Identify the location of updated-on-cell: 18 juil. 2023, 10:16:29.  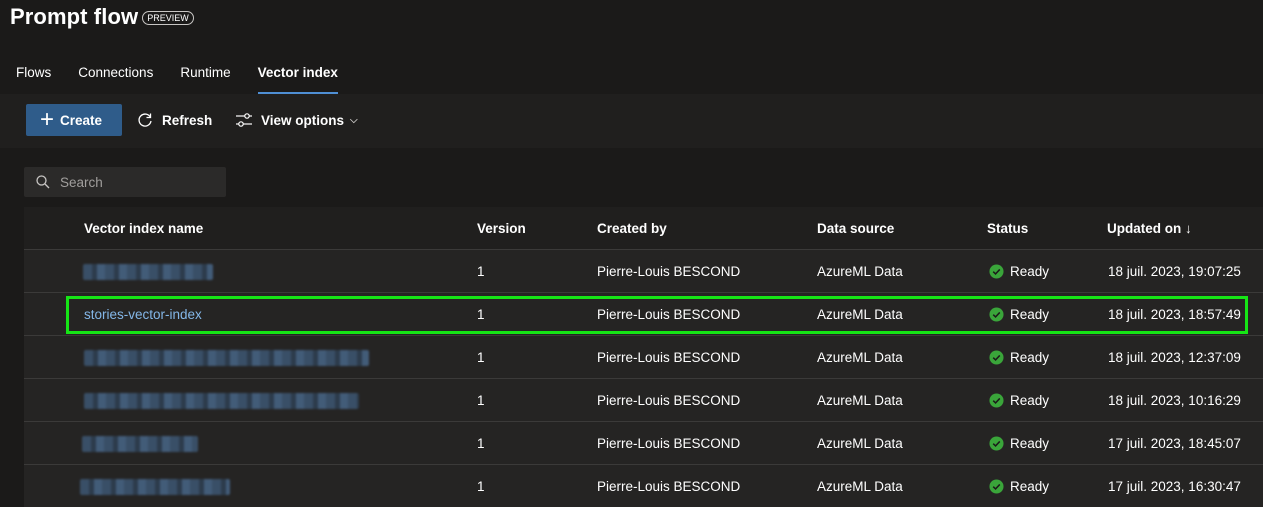
(1174, 400).